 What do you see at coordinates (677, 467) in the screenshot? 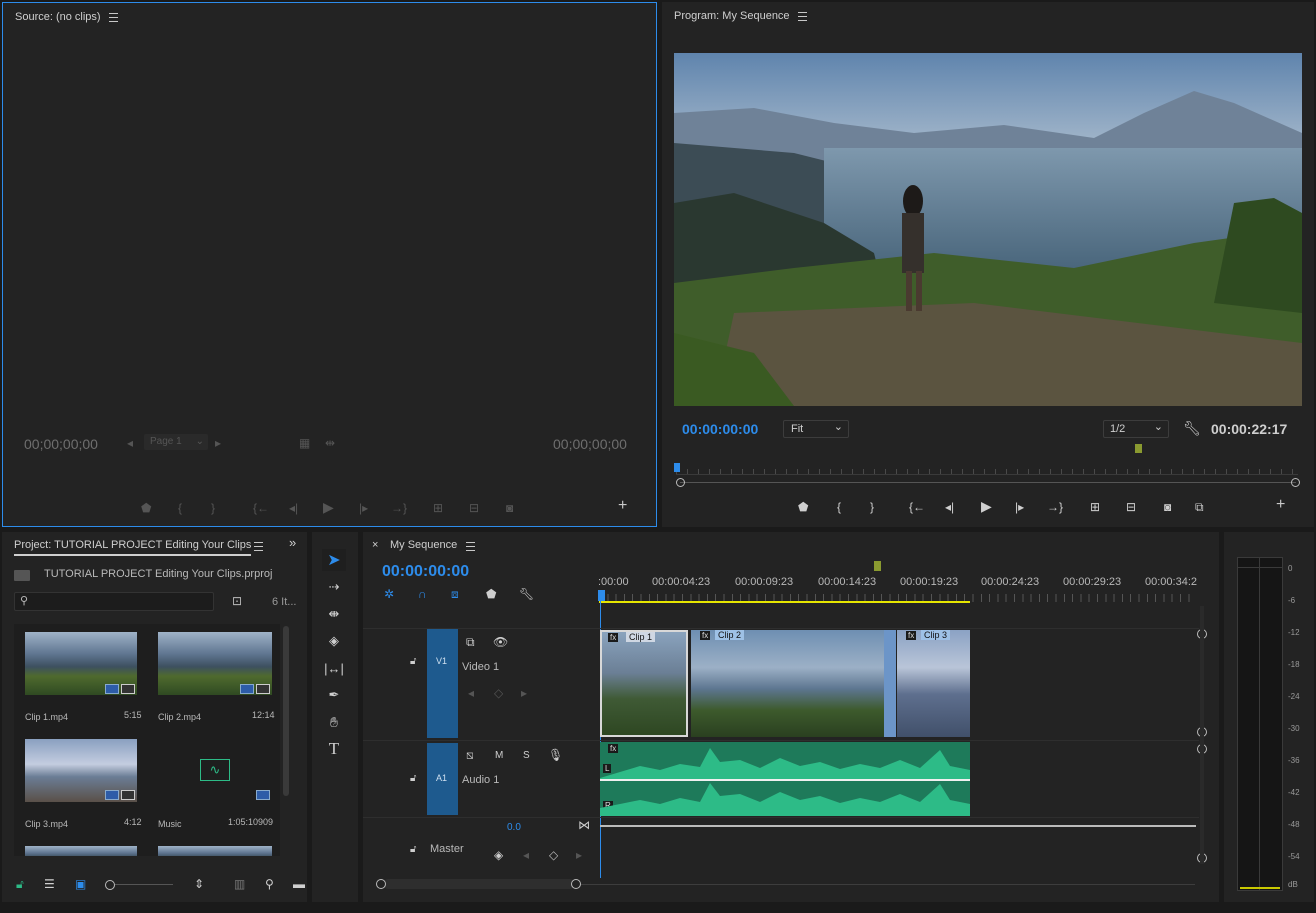
I see `program-playhead` at bounding box center [677, 467].